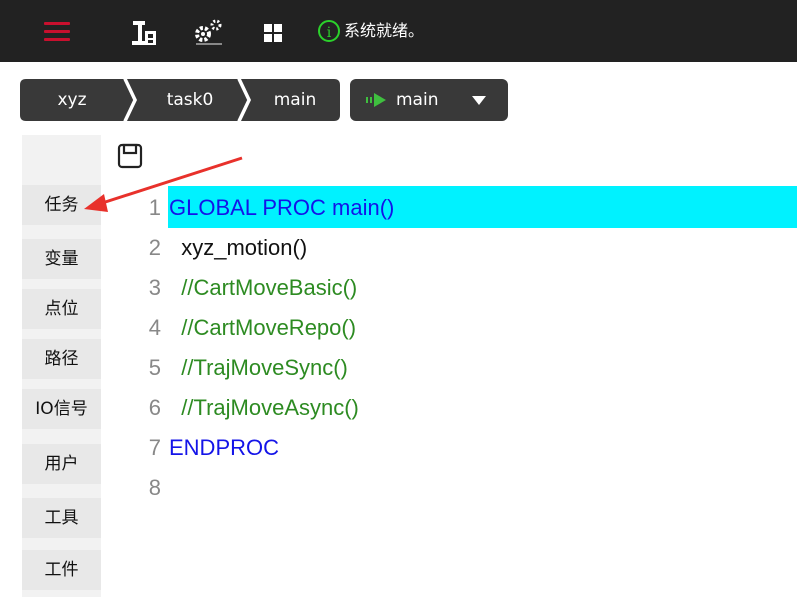 The image size is (797, 597). I want to click on annotation-arrow, so click(163, 184).